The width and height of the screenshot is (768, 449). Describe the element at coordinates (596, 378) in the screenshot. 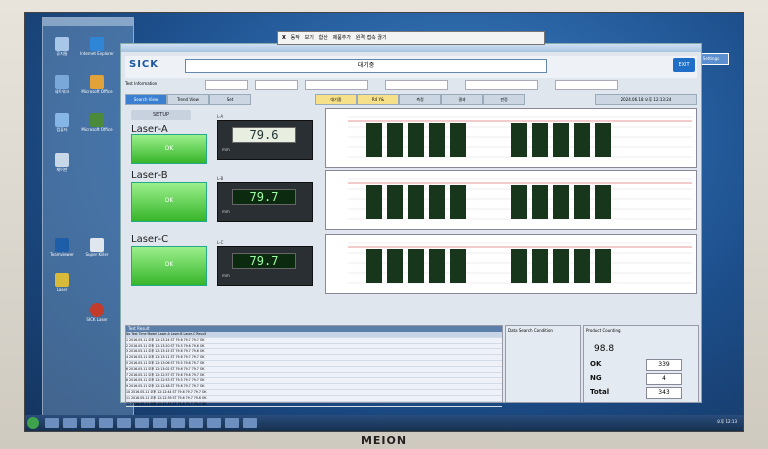

I see `ng-count-label: NG` at that location.